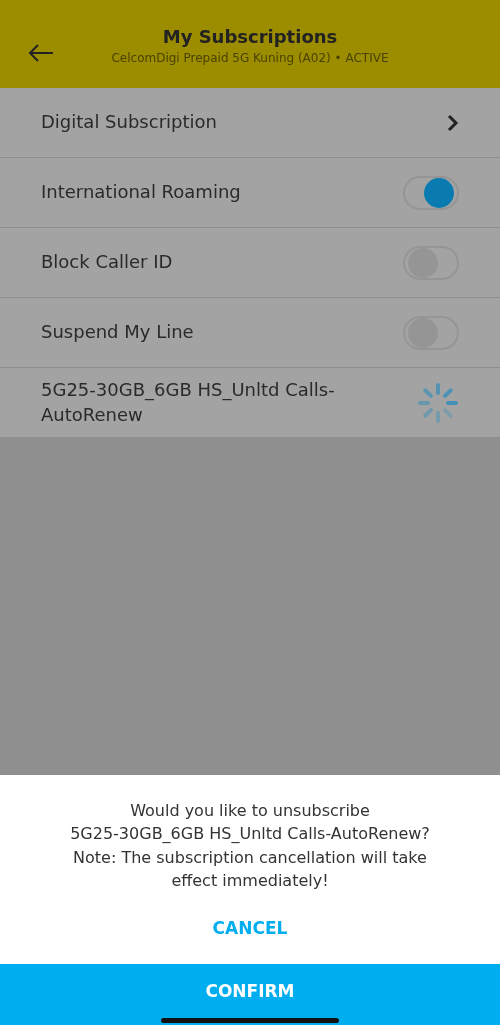 The image size is (500, 1025). Describe the element at coordinates (117, 332) in the screenshot. I see `row-label: Suspend My Line` at that location.